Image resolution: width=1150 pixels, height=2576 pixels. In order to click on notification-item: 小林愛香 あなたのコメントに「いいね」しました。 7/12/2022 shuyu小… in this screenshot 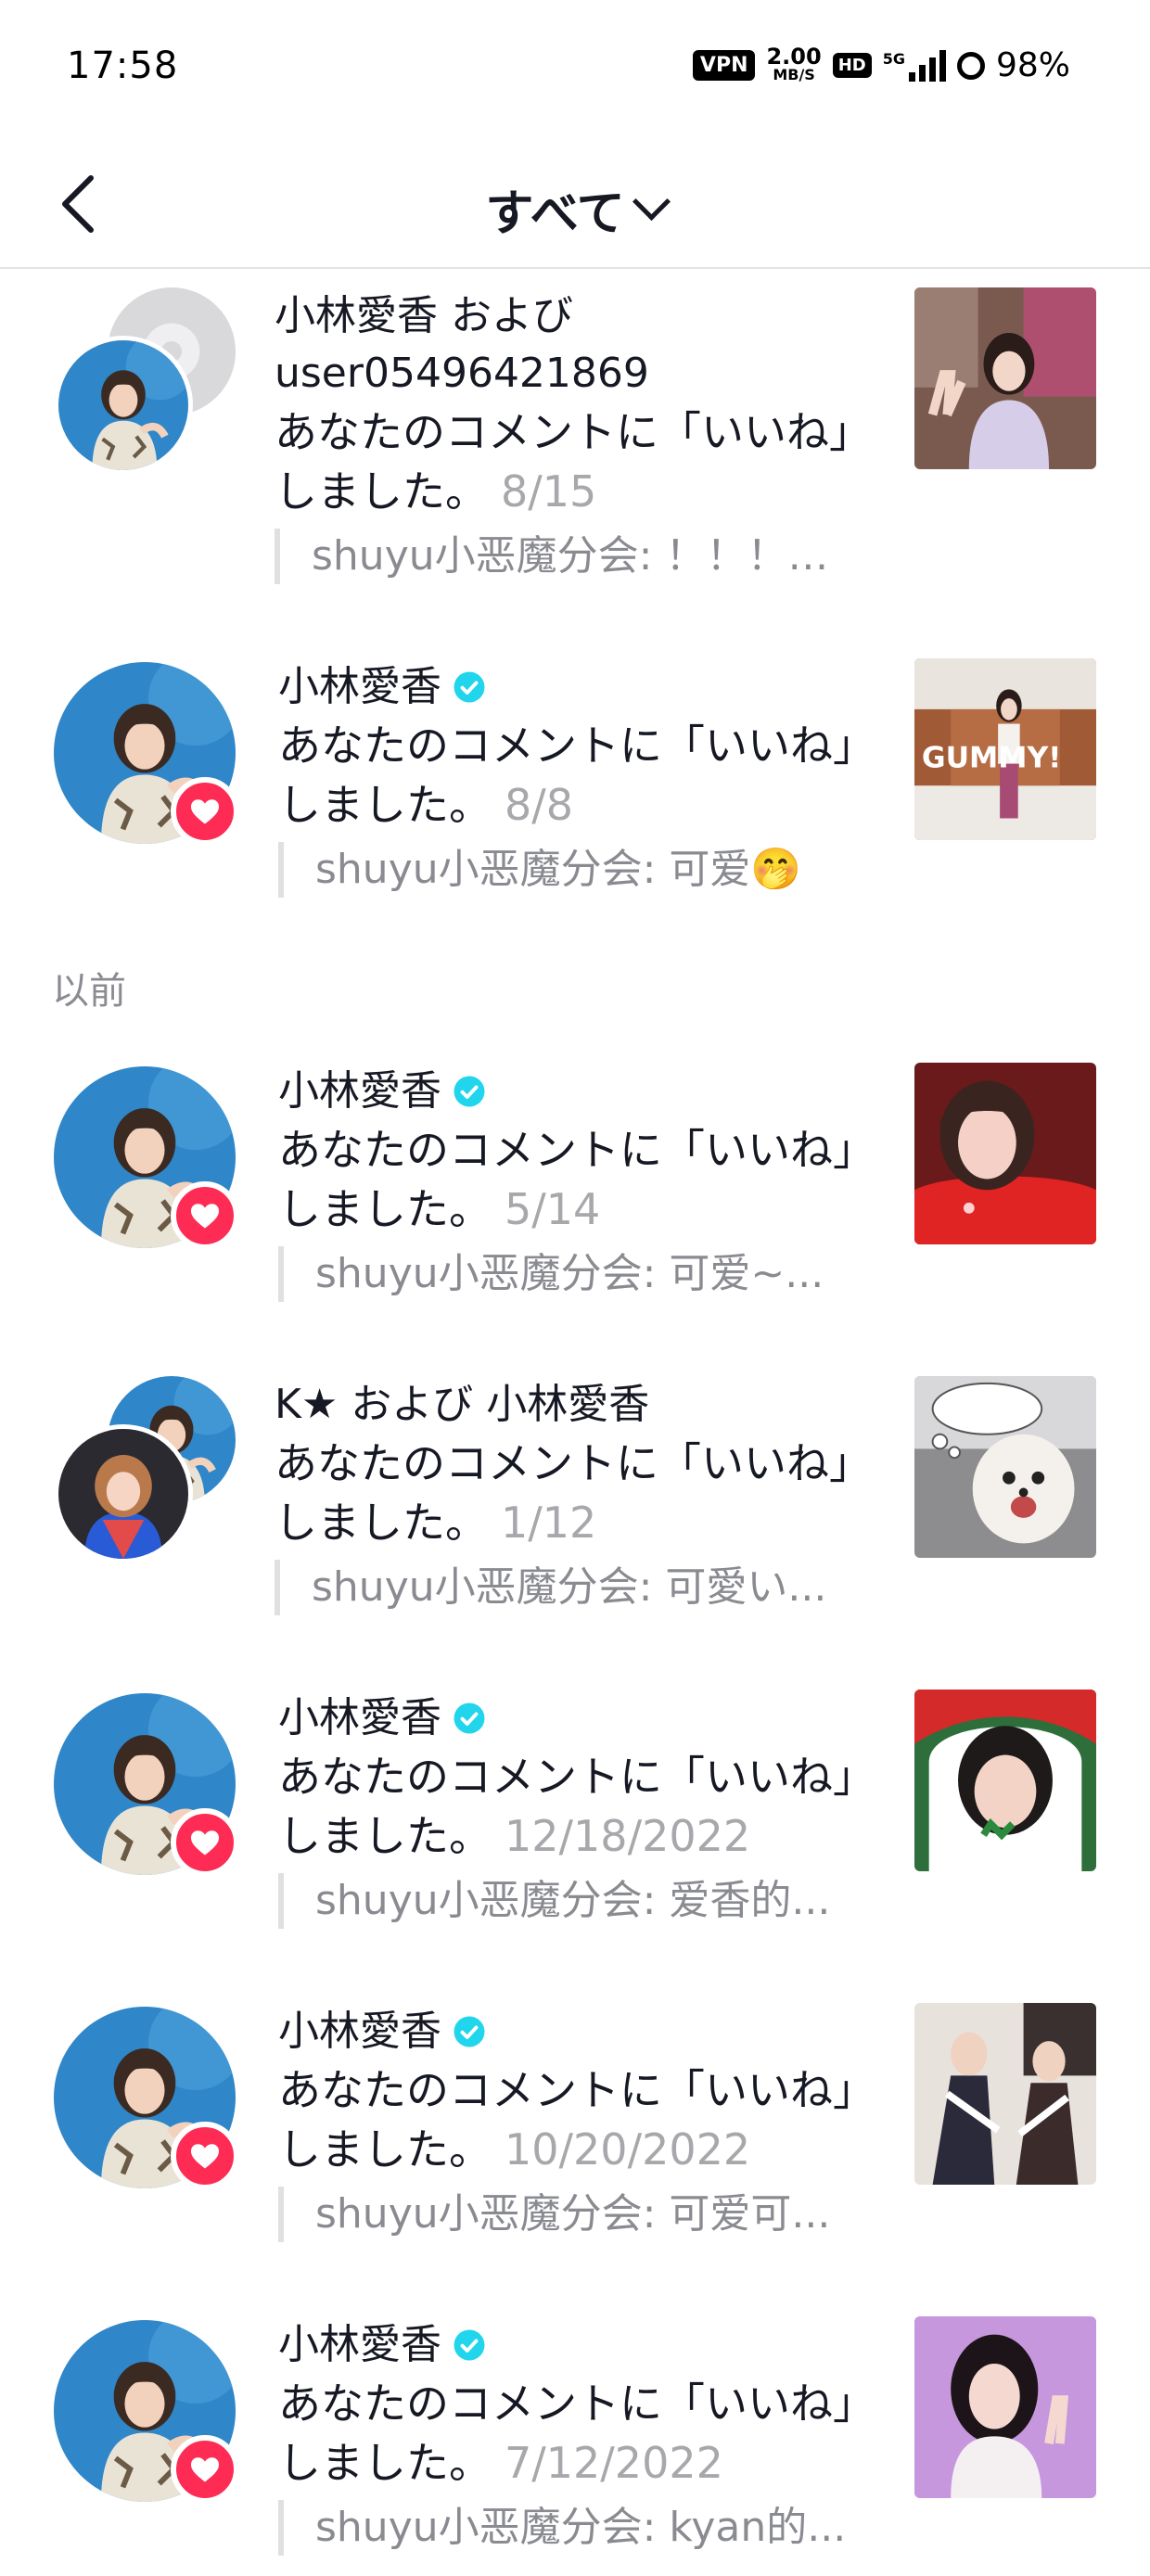, I will do `click(575, 2441)`.